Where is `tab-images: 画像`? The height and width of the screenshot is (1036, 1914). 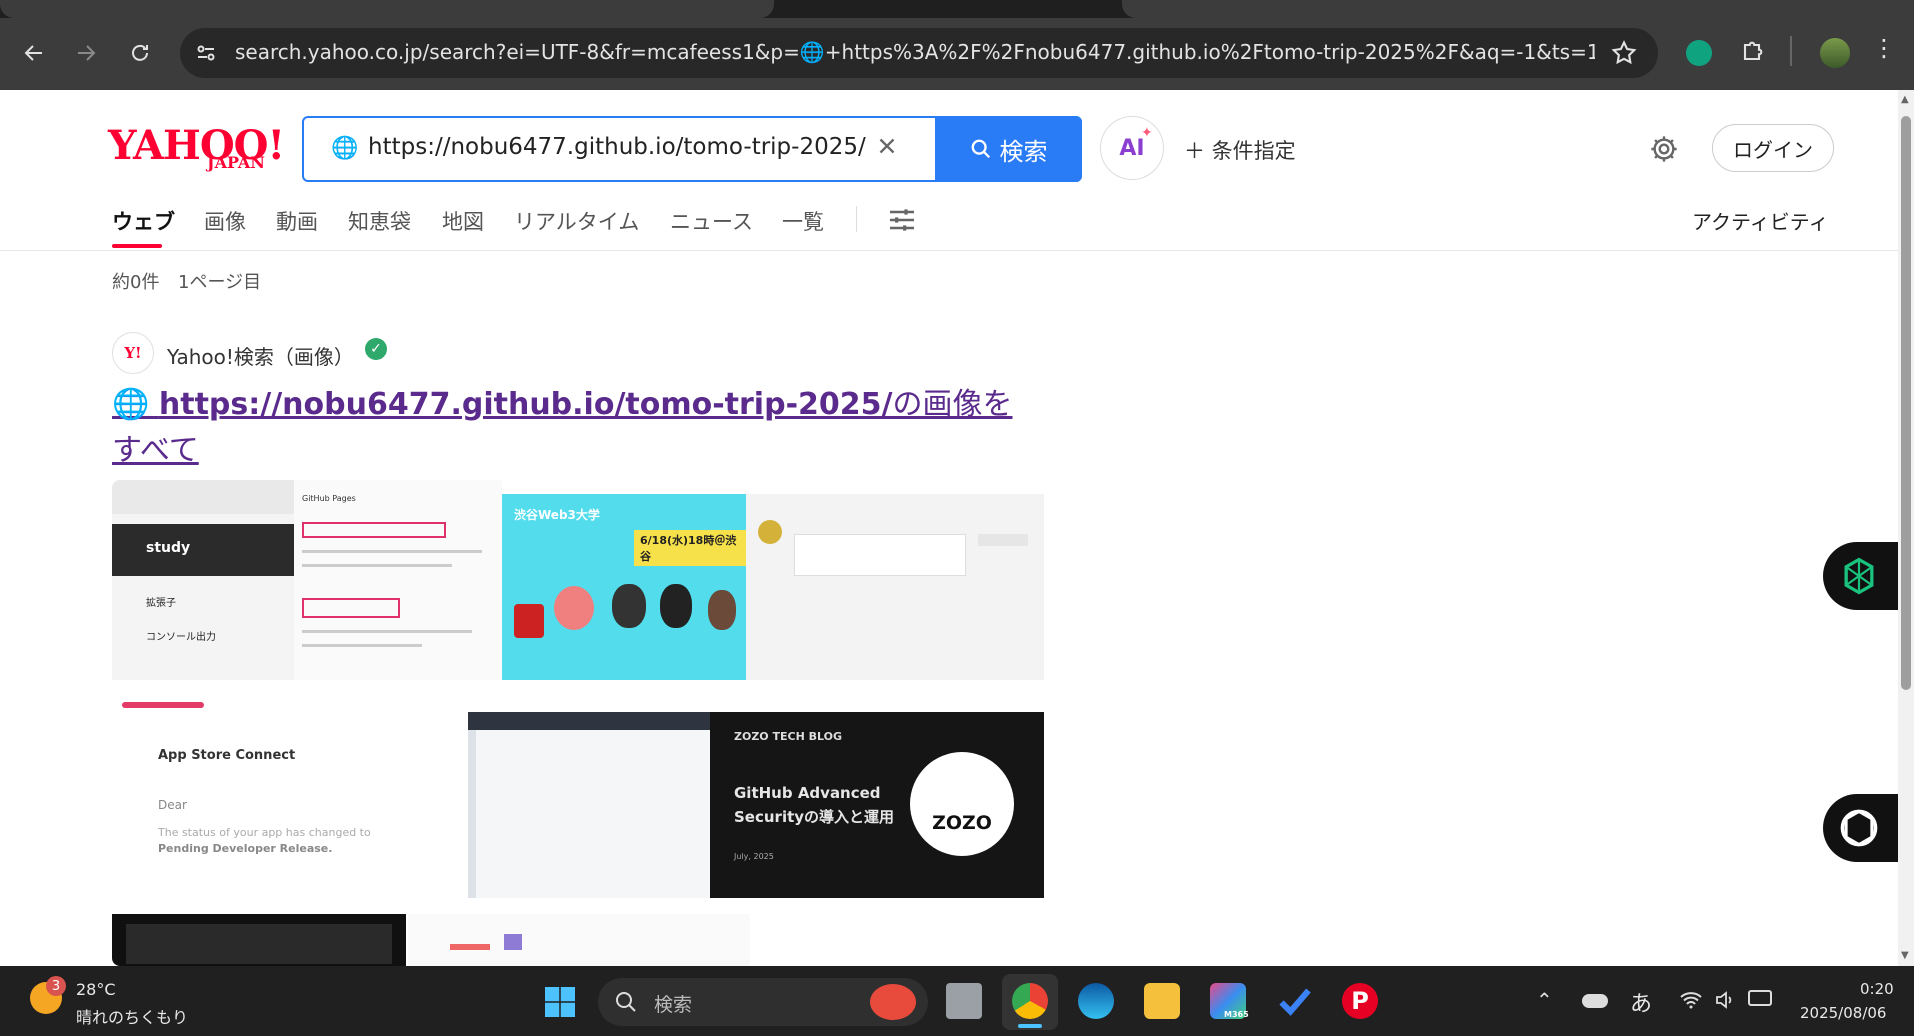
tab-images: 画像 is located at coordinates (225, 221).